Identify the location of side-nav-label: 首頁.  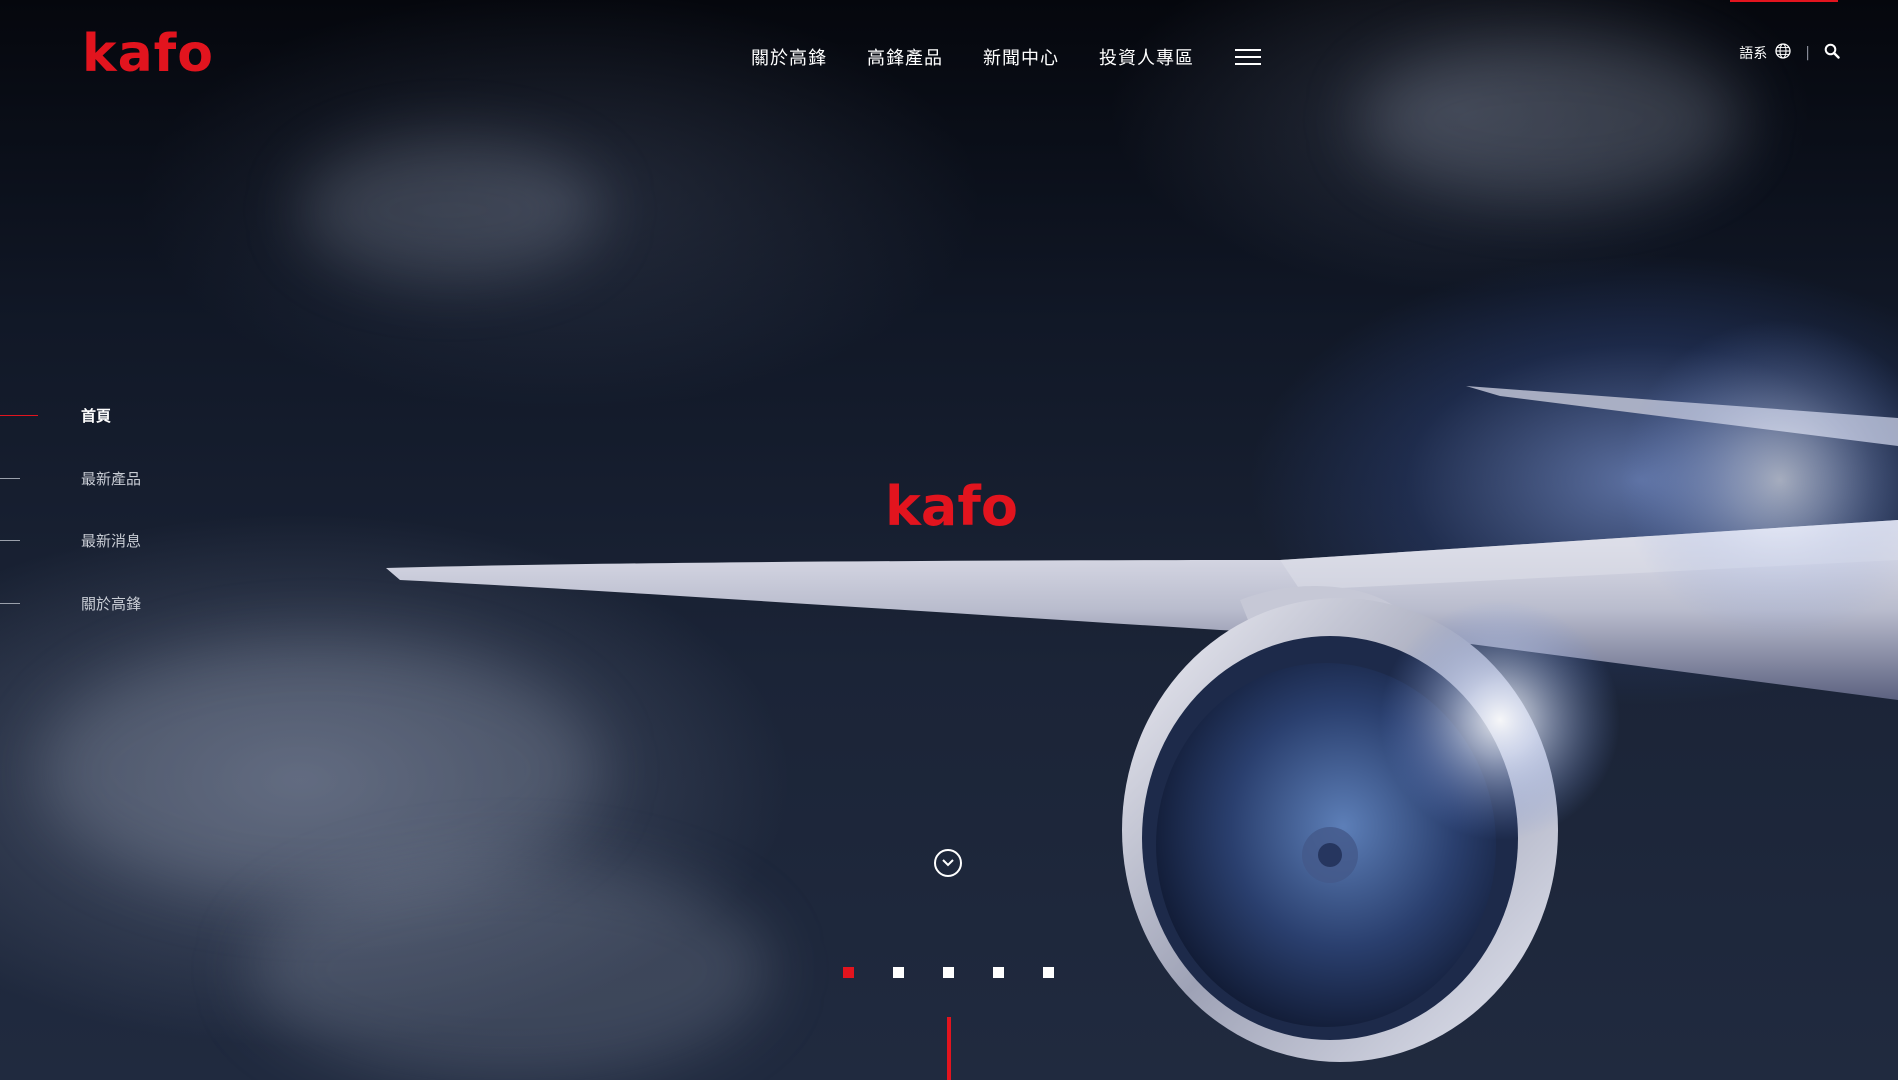
(96, 416).